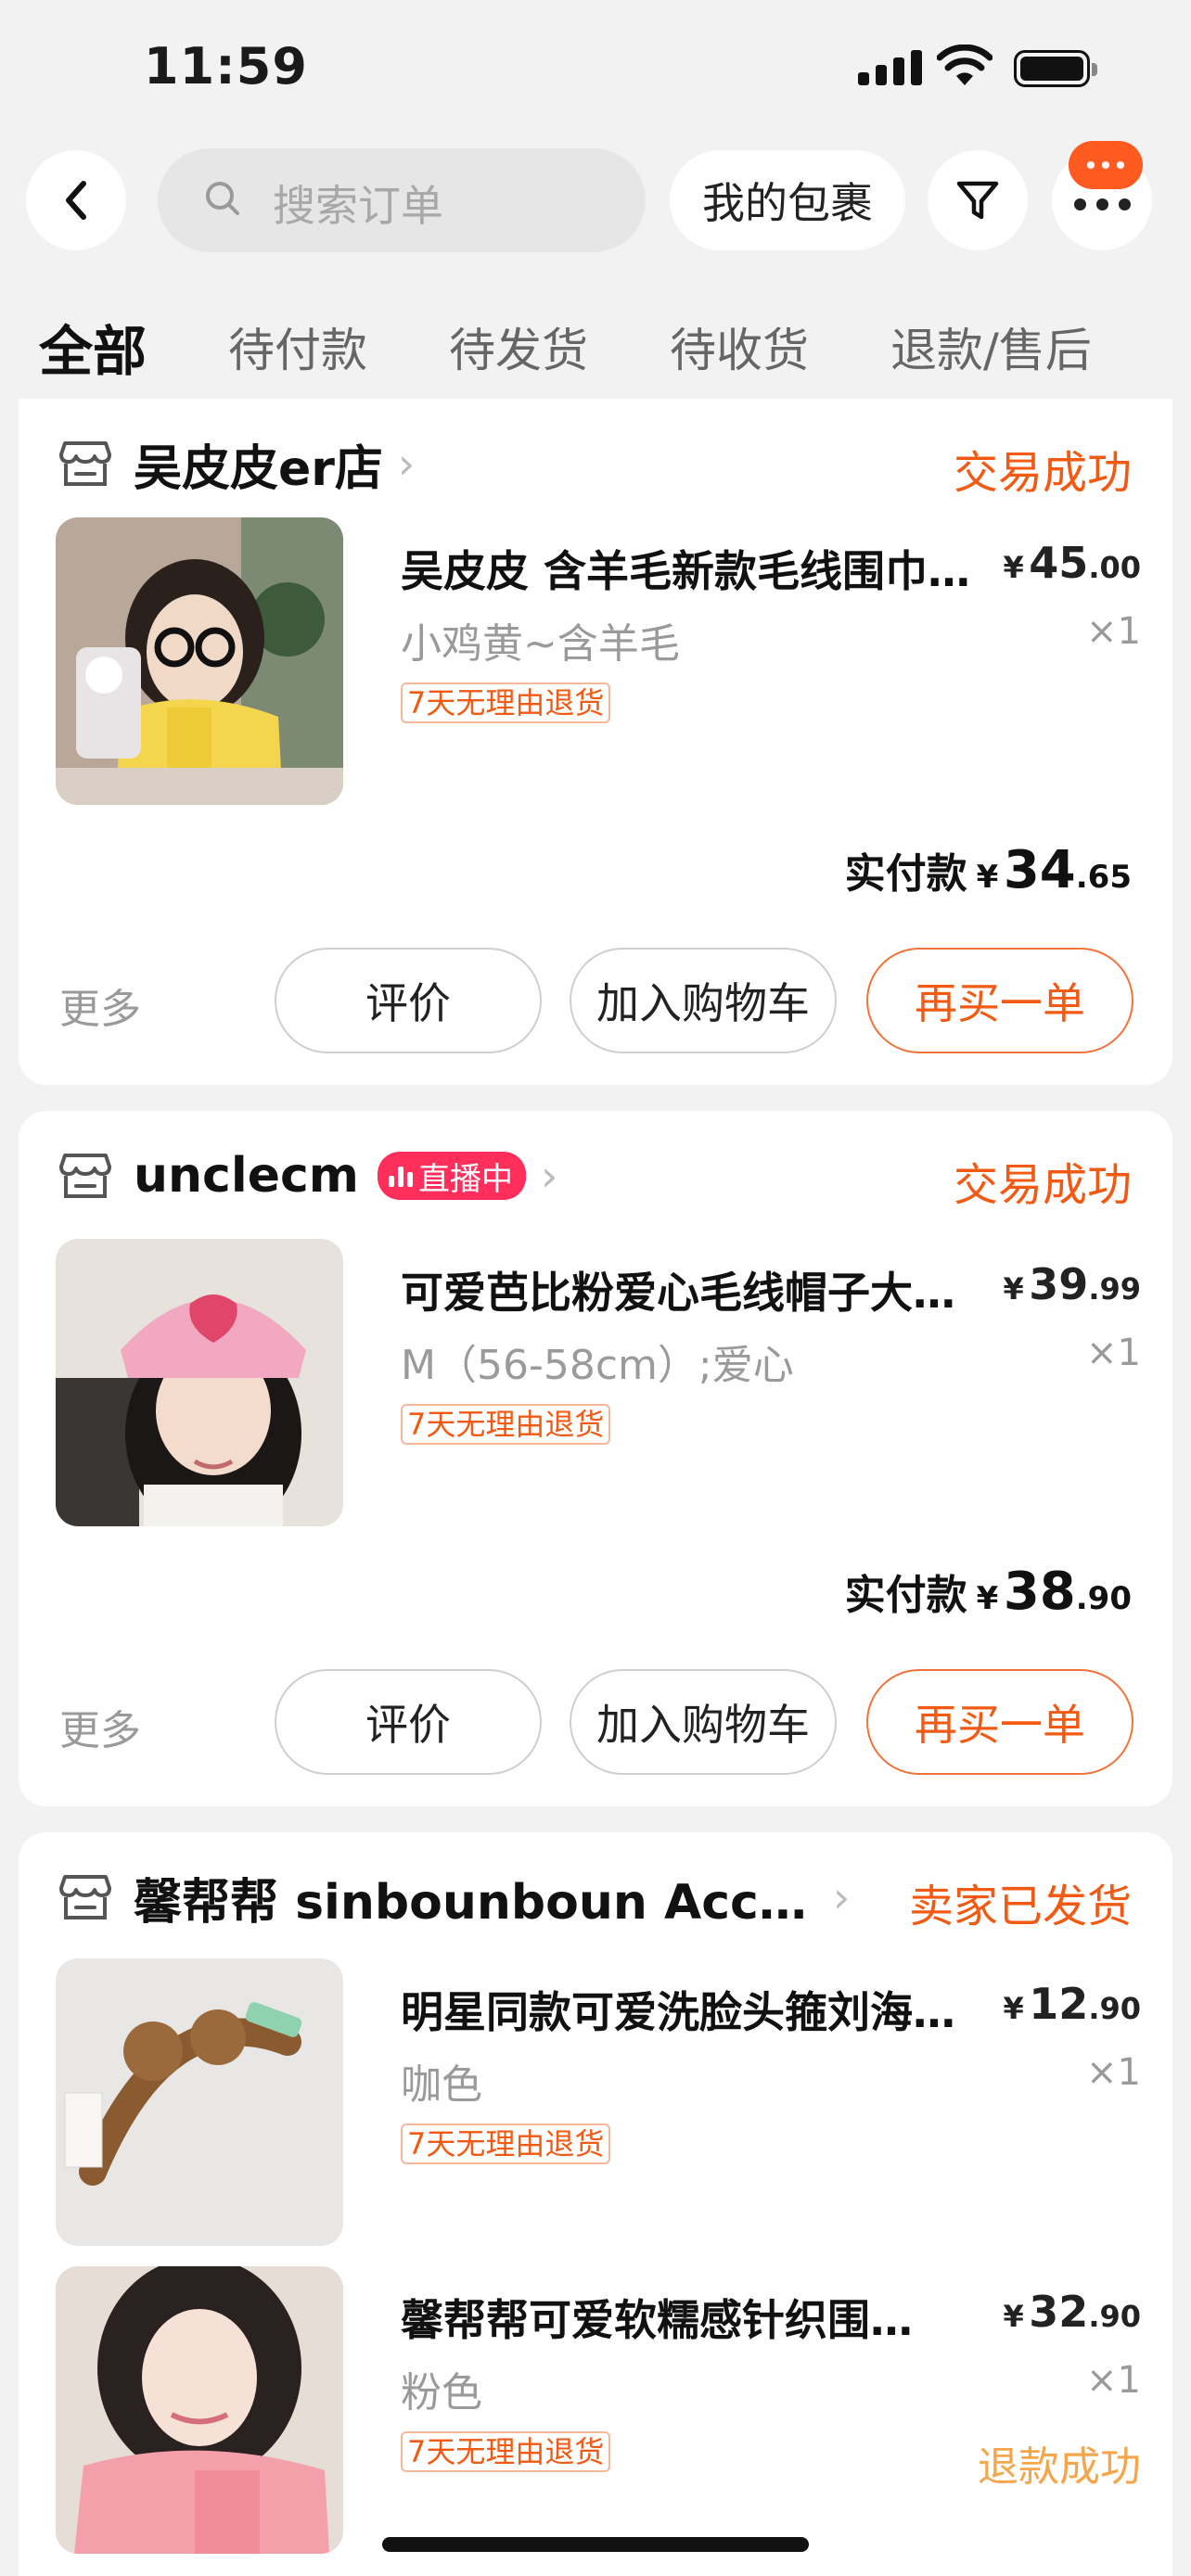 The width and height of the screenshot is (1191, 2576). What do you see at coordinates (788, 200) in the screenshot?
I see `my-packages-button: 我的包裹` at bounding box center [788, 200].